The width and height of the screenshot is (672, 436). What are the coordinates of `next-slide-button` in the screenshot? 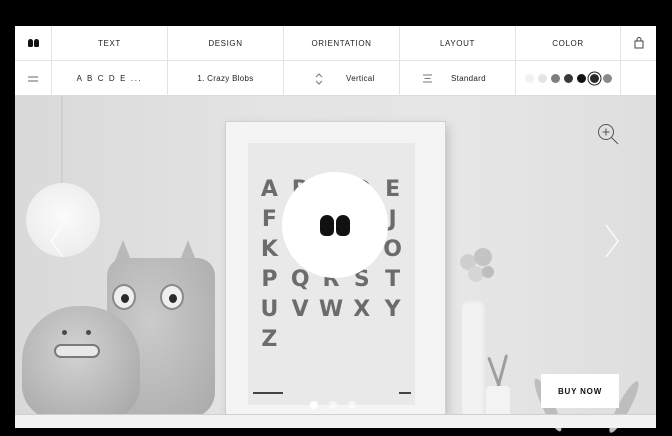 It's located at (612, 241).